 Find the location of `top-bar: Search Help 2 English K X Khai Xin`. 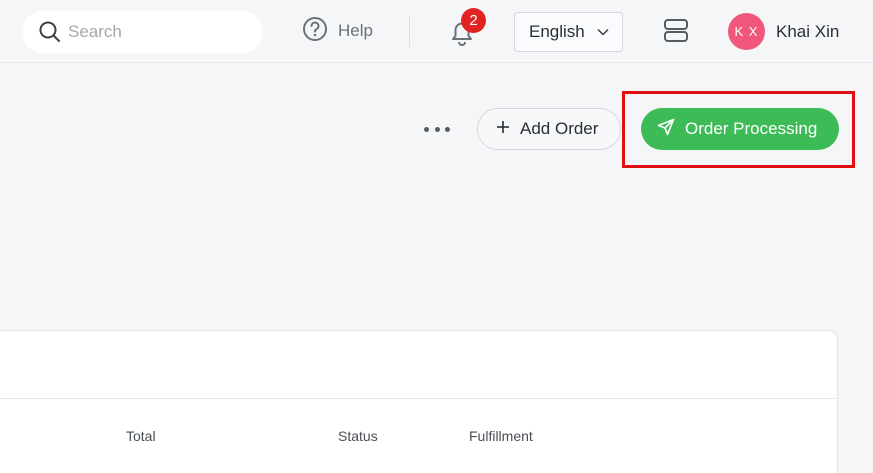

top-bar: Search Help 2 English K X Khai Xin is located at coordinates (436, 31).